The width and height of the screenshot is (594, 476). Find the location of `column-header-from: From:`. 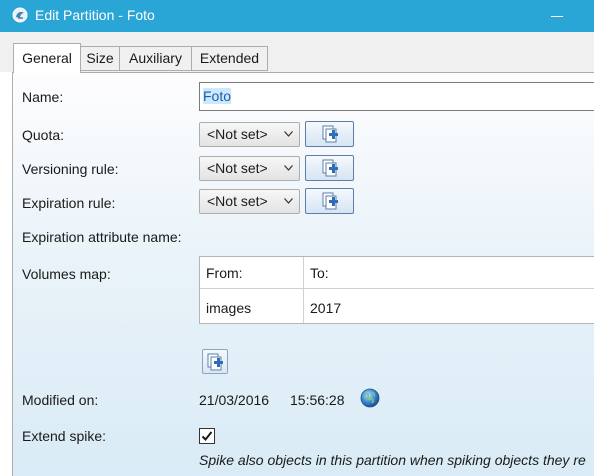

column-header-from: From: is located at coordinates (224, 273).